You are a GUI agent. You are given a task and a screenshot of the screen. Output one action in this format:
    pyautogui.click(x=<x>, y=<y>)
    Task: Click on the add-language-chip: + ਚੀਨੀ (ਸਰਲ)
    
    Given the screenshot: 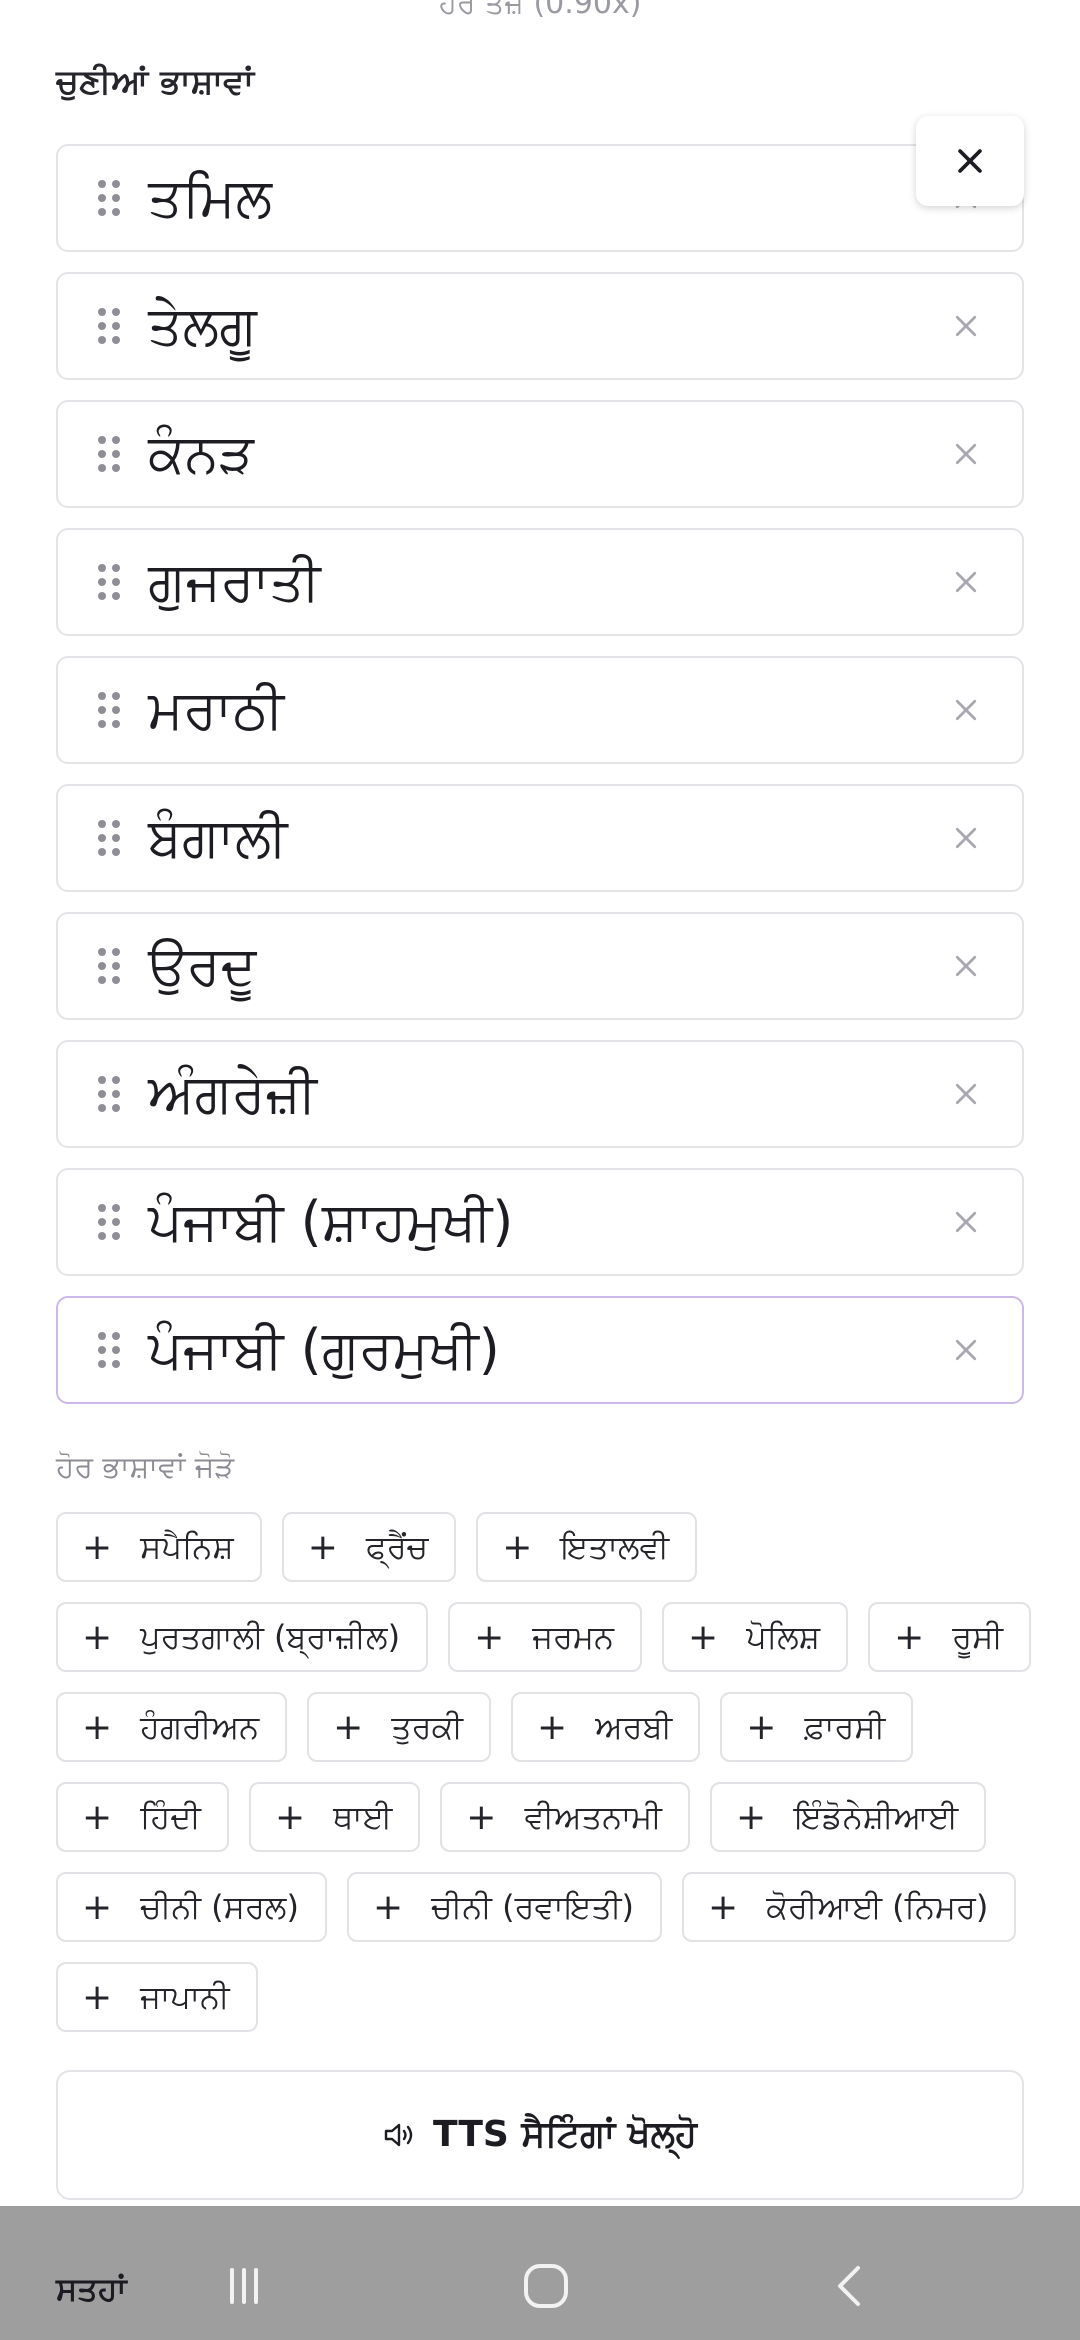 What is the action you would take?
    pyautogui.click(x=191, y=1907)
    